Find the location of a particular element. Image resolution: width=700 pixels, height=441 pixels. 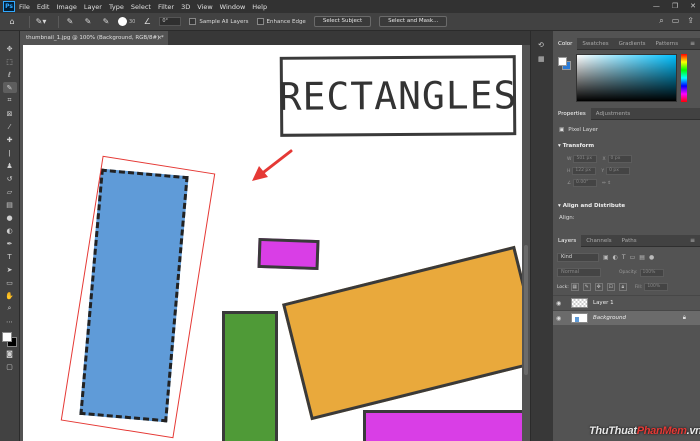

subtract-from-selection-icon: ✎ is located at coordinates (106, 22).